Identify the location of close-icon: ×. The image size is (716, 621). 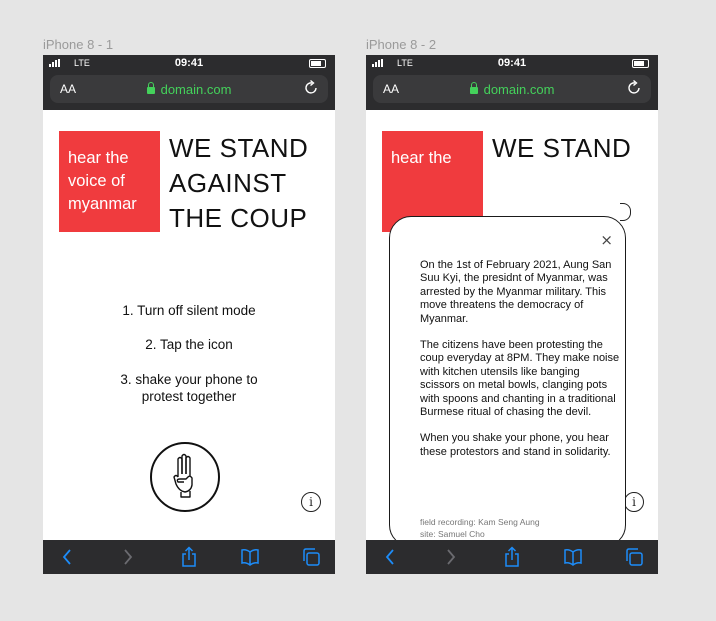
(606, 240).